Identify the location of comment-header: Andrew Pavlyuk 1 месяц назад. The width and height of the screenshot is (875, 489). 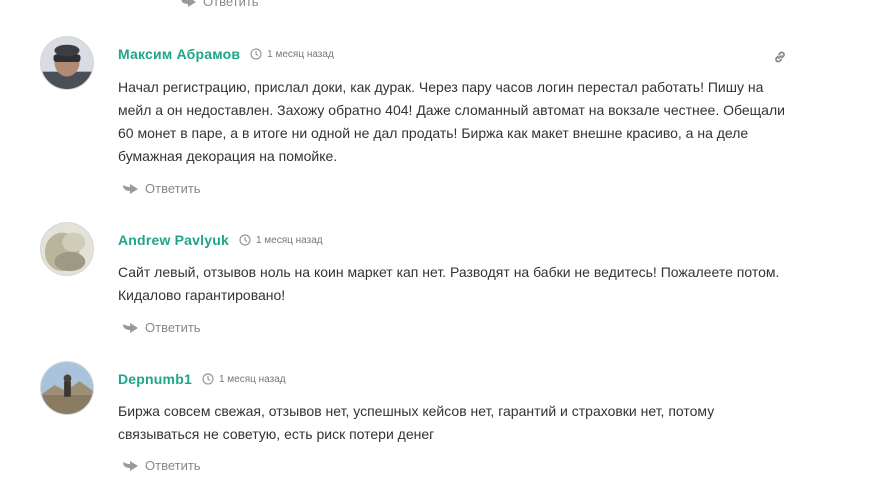
(220, 240).